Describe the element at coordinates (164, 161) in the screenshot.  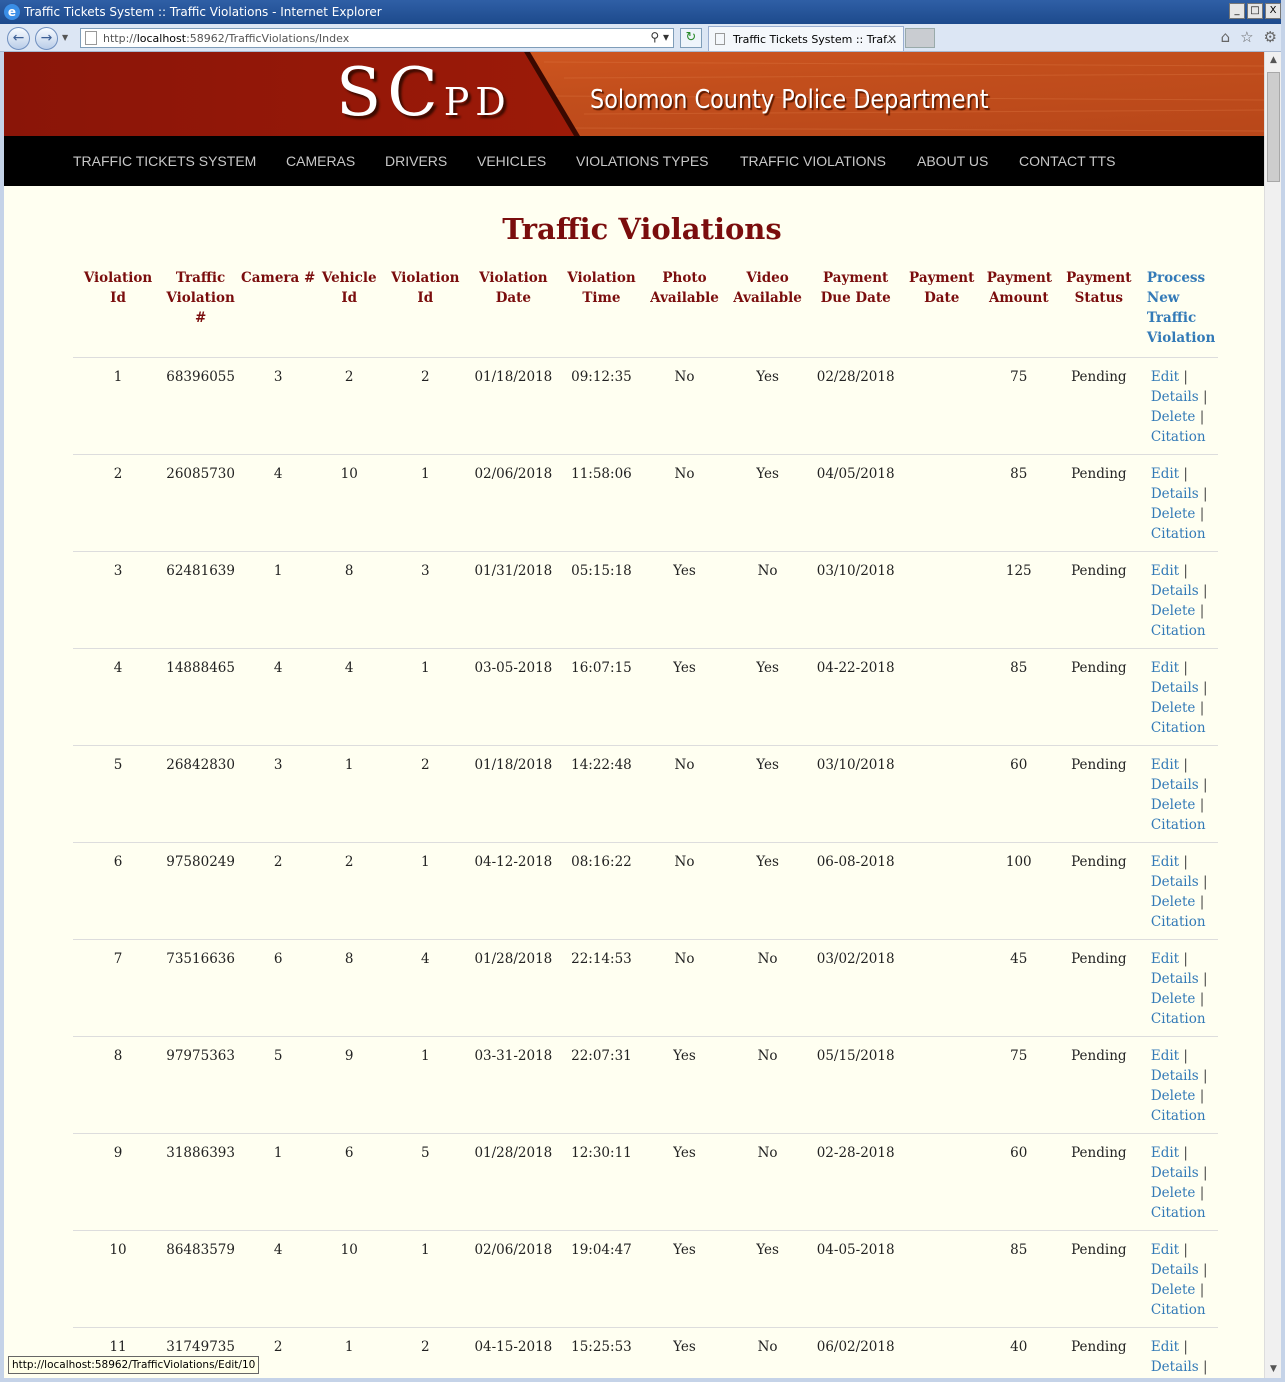
I see `nav-traffic-tickets-system: TRAFFIC TICKETS SYSTEM` at that location.